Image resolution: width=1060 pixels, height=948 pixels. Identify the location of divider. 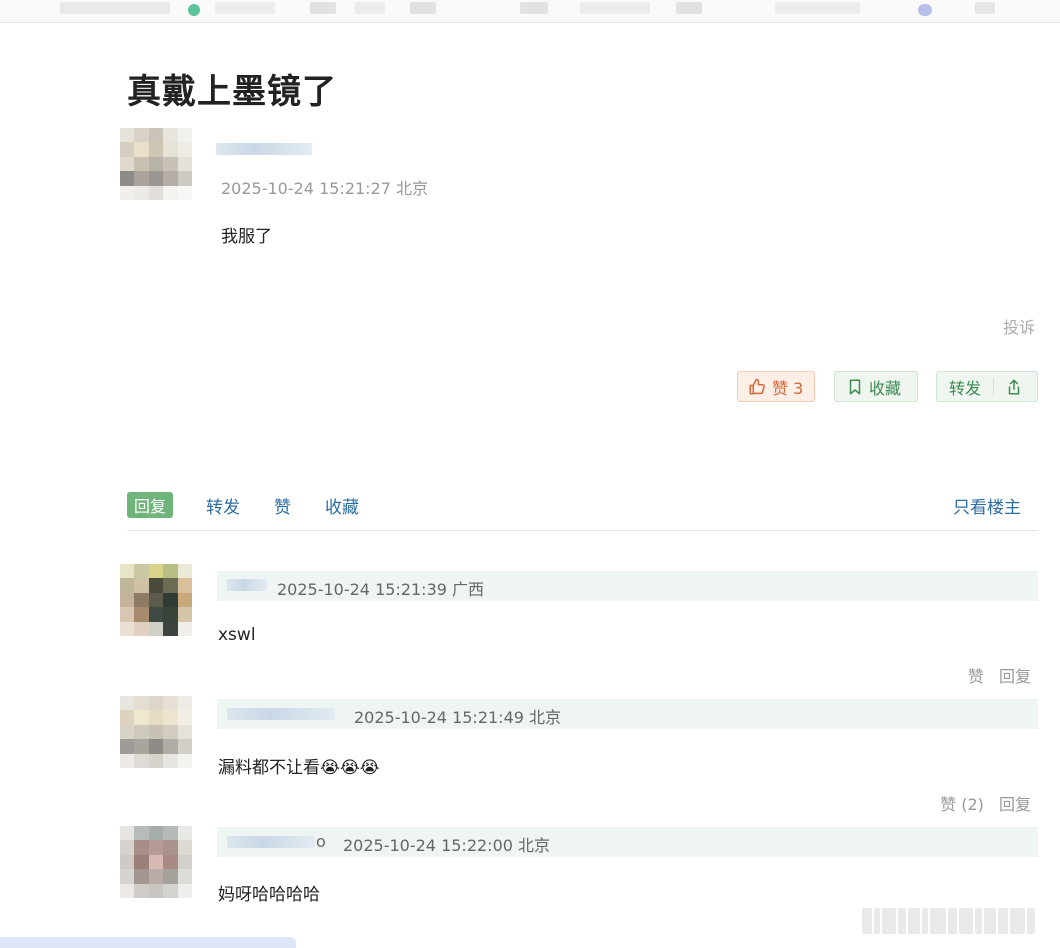
(994, 386).